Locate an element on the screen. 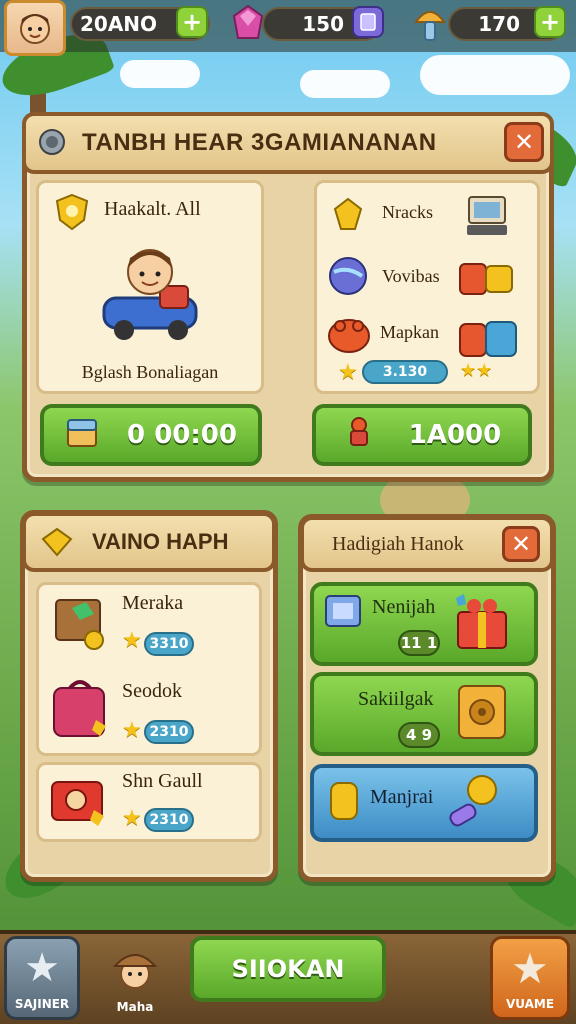  player-avatar is located at coordinates (35, 28).